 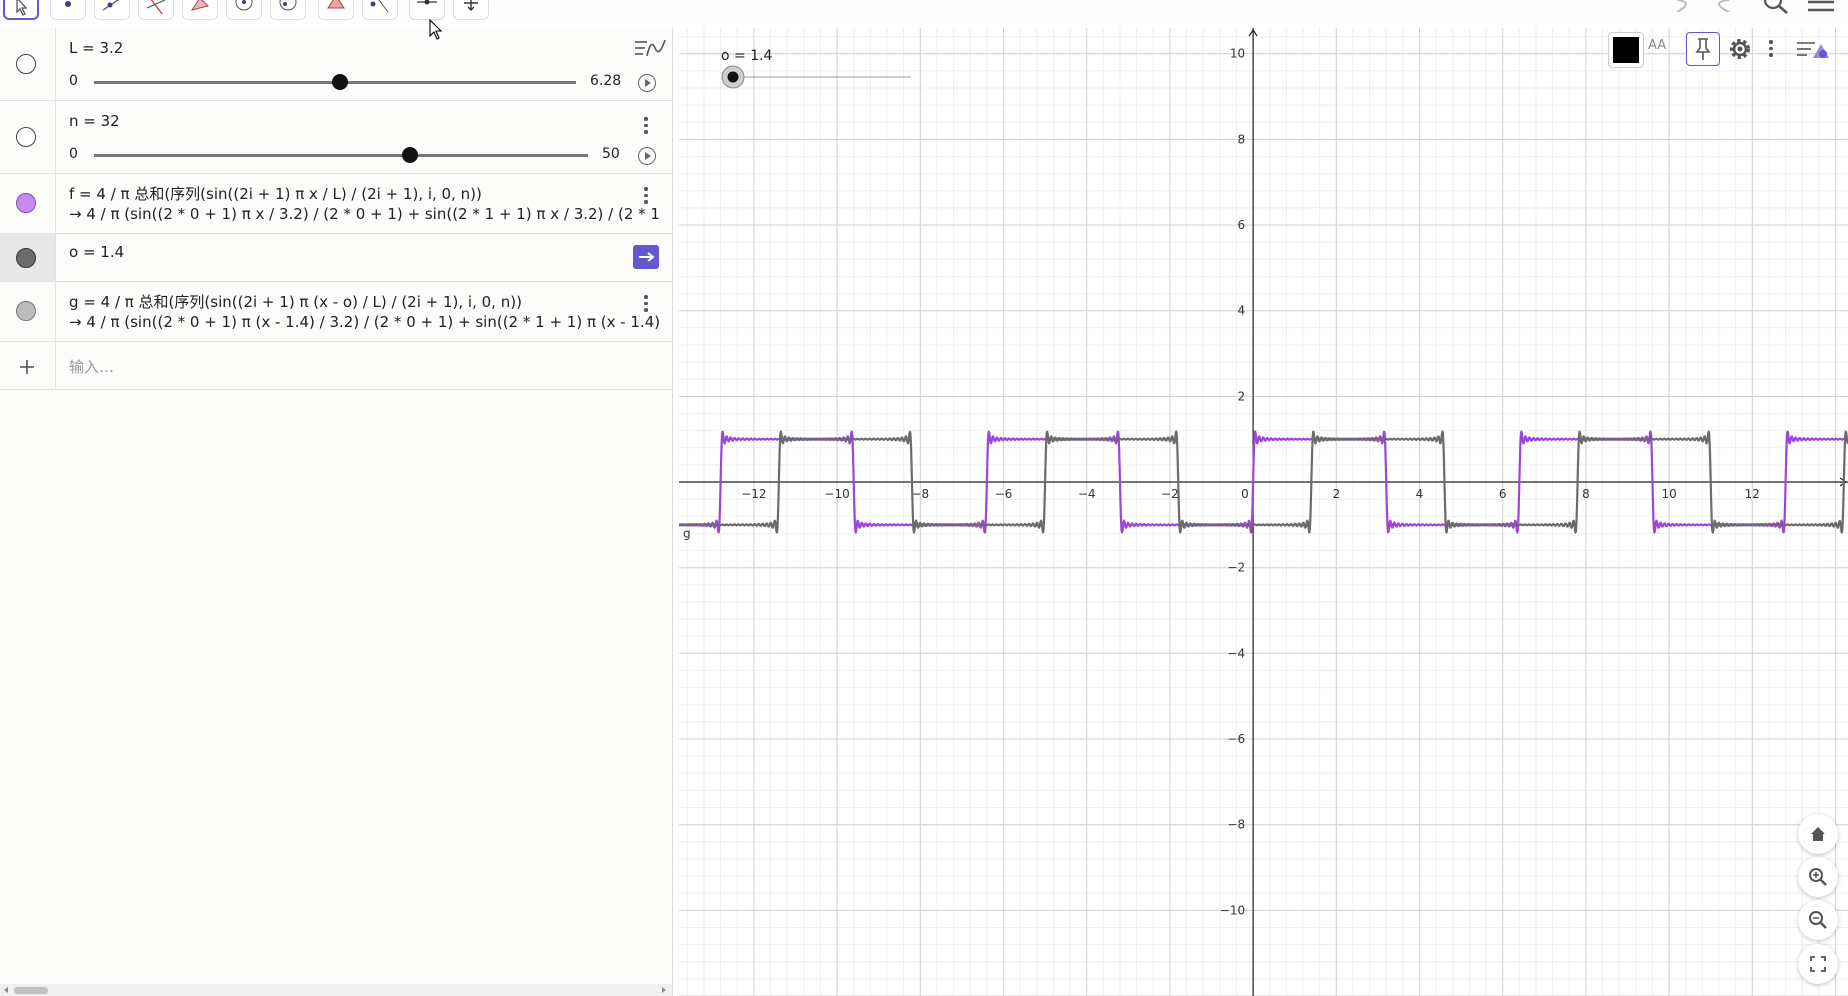 What do you see at coordinates (1241, 311) in the screenshot?
I see `y-tick-label: 4` at bounding box center [1241, 311].